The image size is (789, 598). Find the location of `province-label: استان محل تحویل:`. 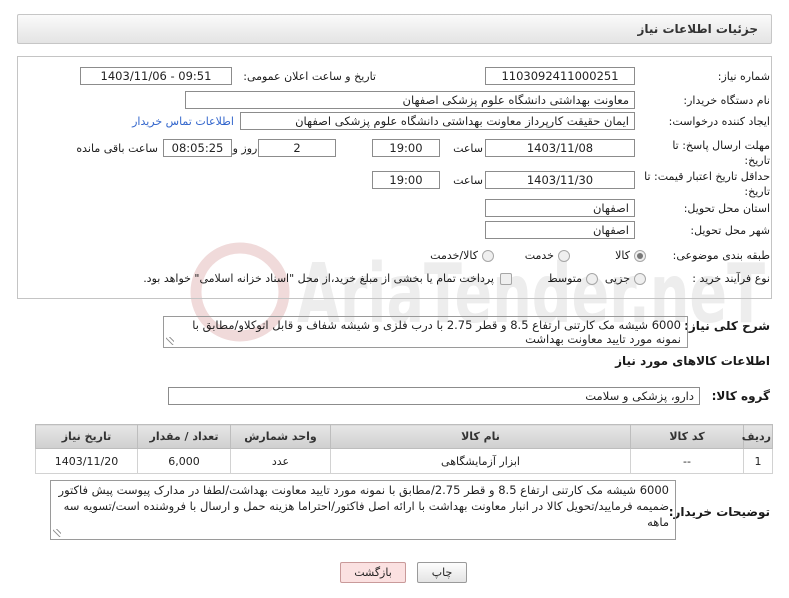

province-label: استان محل تحویل: is located at coordinates (726, 208).